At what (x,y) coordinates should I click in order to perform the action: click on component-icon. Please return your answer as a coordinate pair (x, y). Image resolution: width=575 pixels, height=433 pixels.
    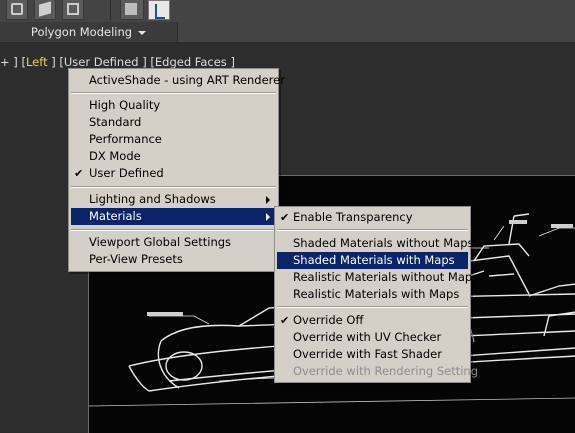
    Looking at the image, I should click on (73, 10).